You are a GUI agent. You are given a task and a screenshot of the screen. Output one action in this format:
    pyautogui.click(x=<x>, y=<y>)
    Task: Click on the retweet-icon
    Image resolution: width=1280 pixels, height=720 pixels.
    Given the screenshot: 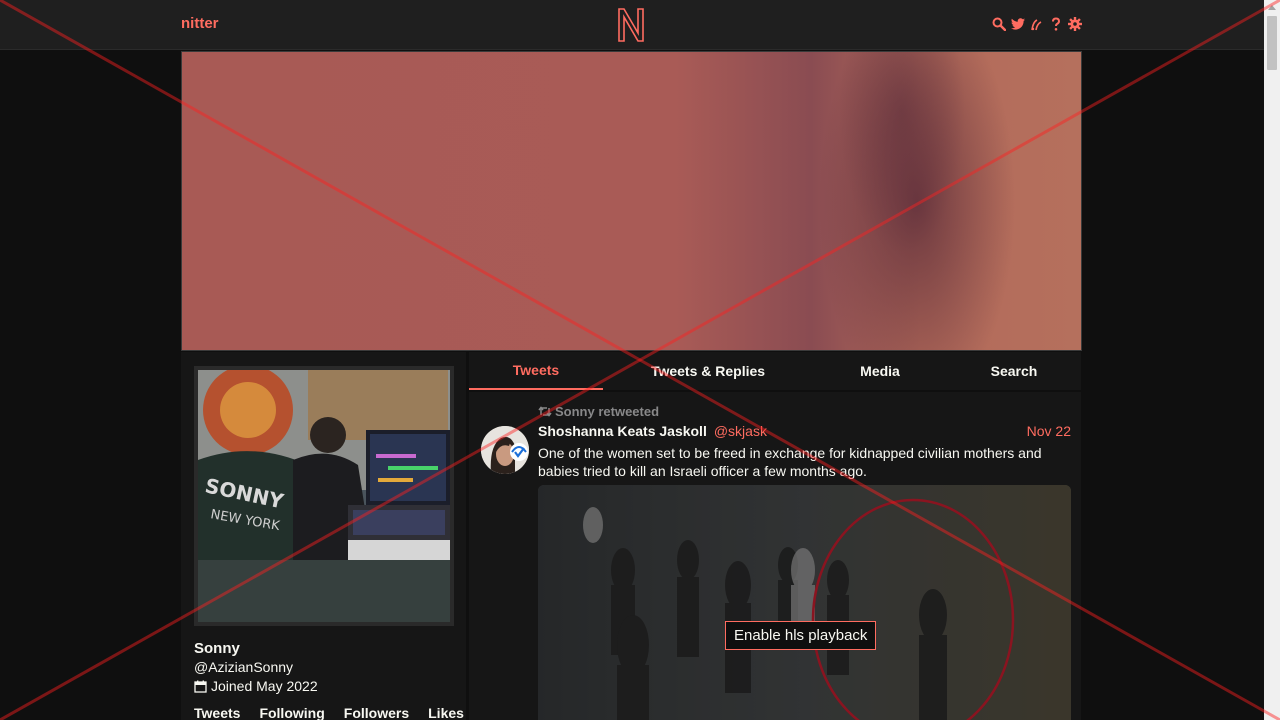 What is the action you would take?
    pyautogui.click(x=545, y=411)
    